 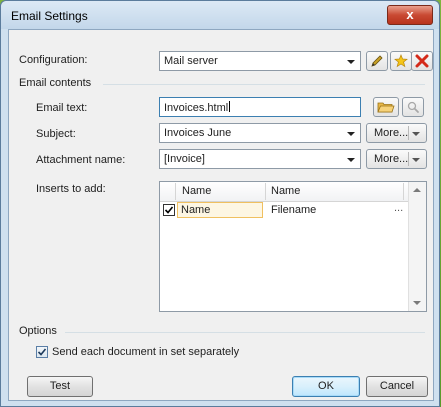 I want to click on email-text-input: Invoices.html, so click(x=260, y=107).